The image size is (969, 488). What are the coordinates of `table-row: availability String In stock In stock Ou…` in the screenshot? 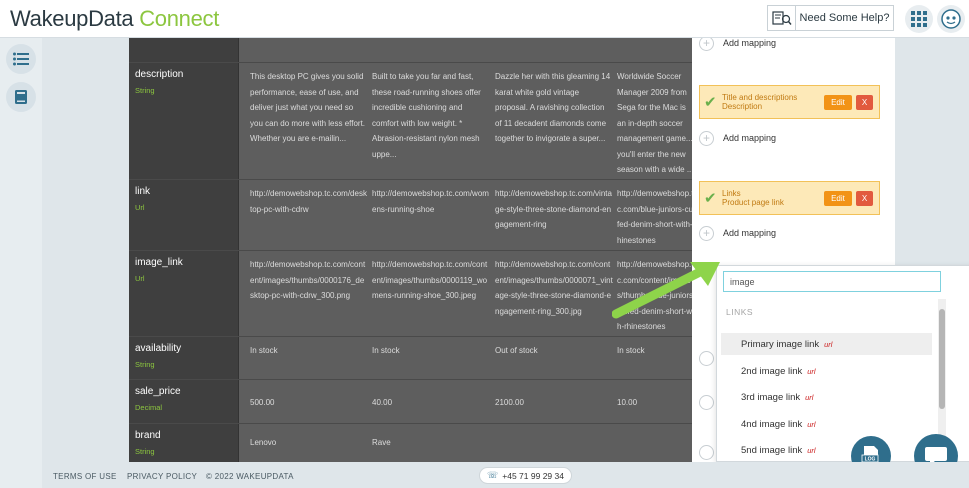 It's located at (410, 358).